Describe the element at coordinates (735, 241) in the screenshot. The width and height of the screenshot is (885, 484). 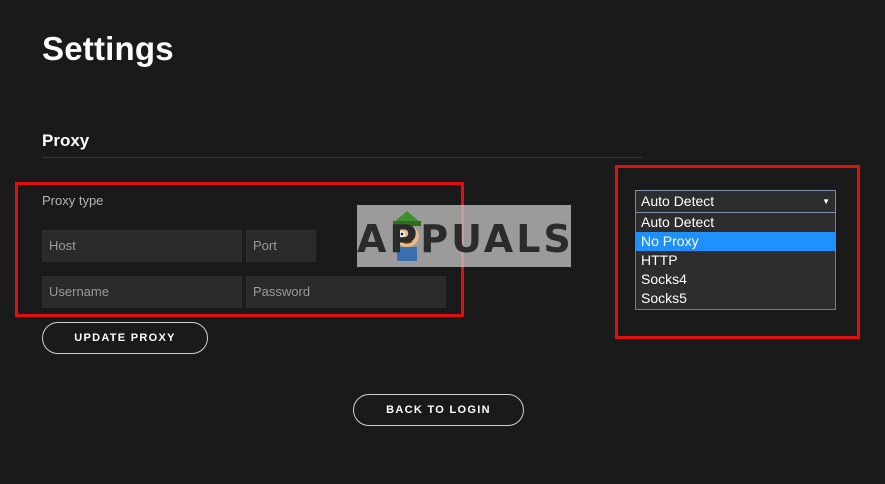
I see `option-no-proxy: No Proxy` at that location.